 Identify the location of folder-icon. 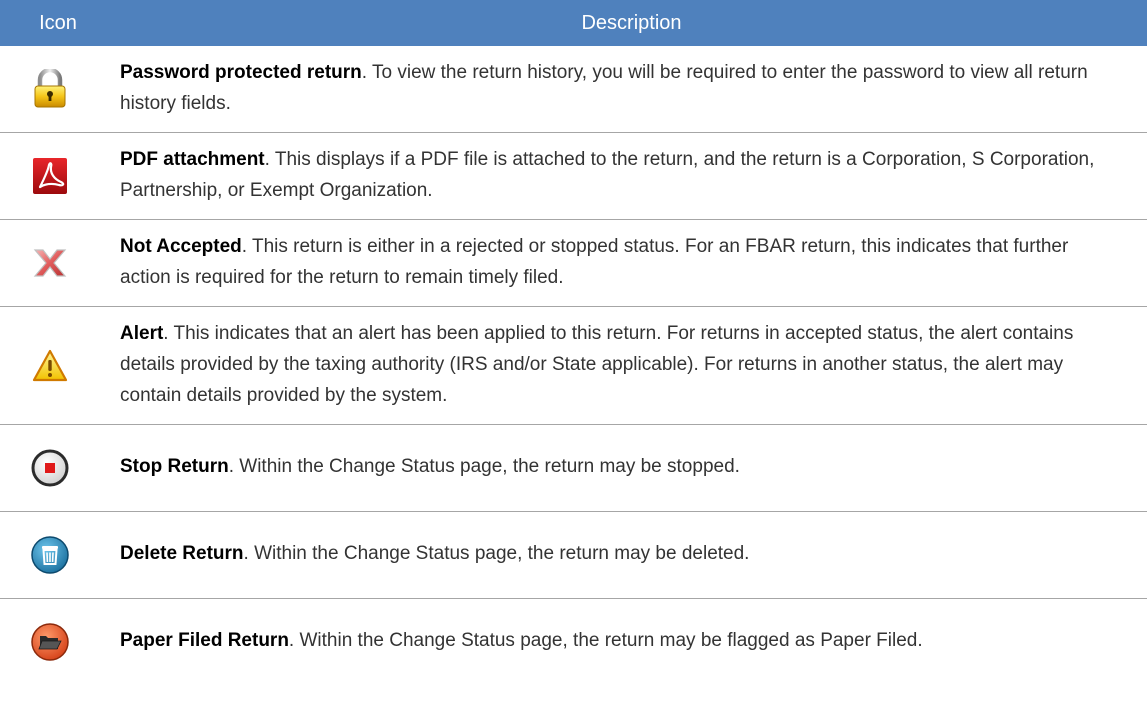
(50, 642).